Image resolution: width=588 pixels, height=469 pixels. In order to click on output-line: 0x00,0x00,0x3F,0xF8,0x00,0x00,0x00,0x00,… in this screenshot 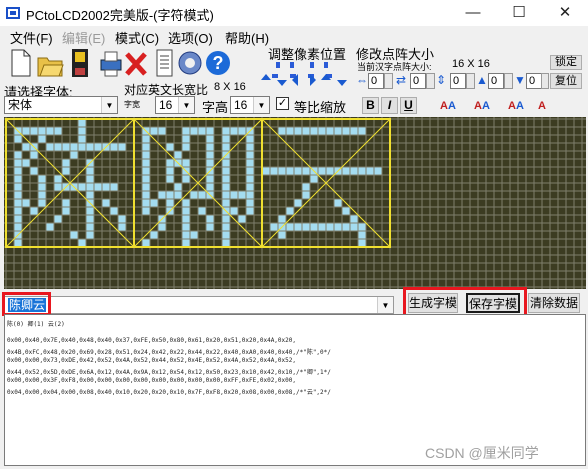, I will do `click(151, 380)`.